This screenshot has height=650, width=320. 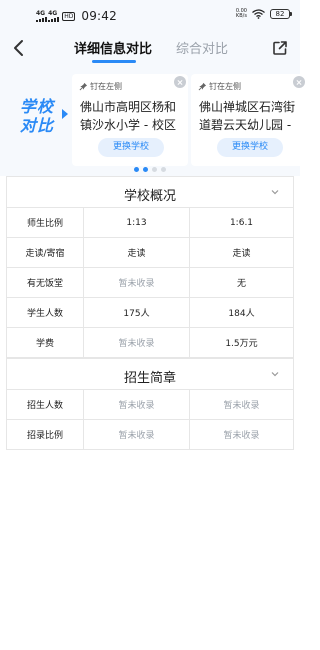 I want to click on chevron-left-icon, so click(x=19, y=48).